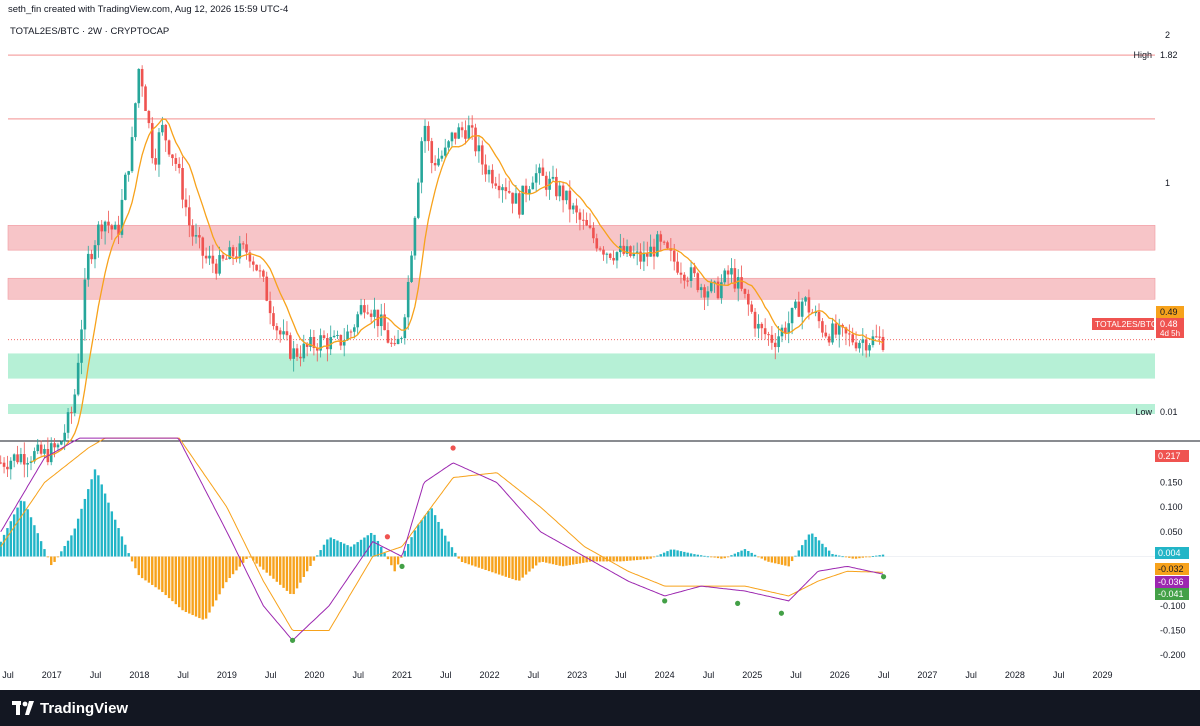 The image size is (1200, 726). I want to click on oscillator-value-text: -0.032, so click(1171, 569).